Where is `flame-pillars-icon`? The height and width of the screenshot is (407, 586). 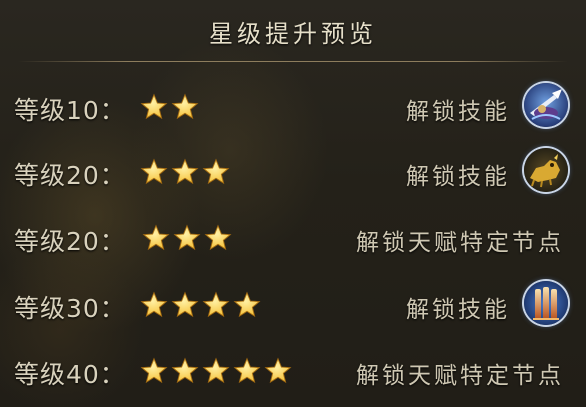
flame-pillars-icon is located at coordinates (546, 303).